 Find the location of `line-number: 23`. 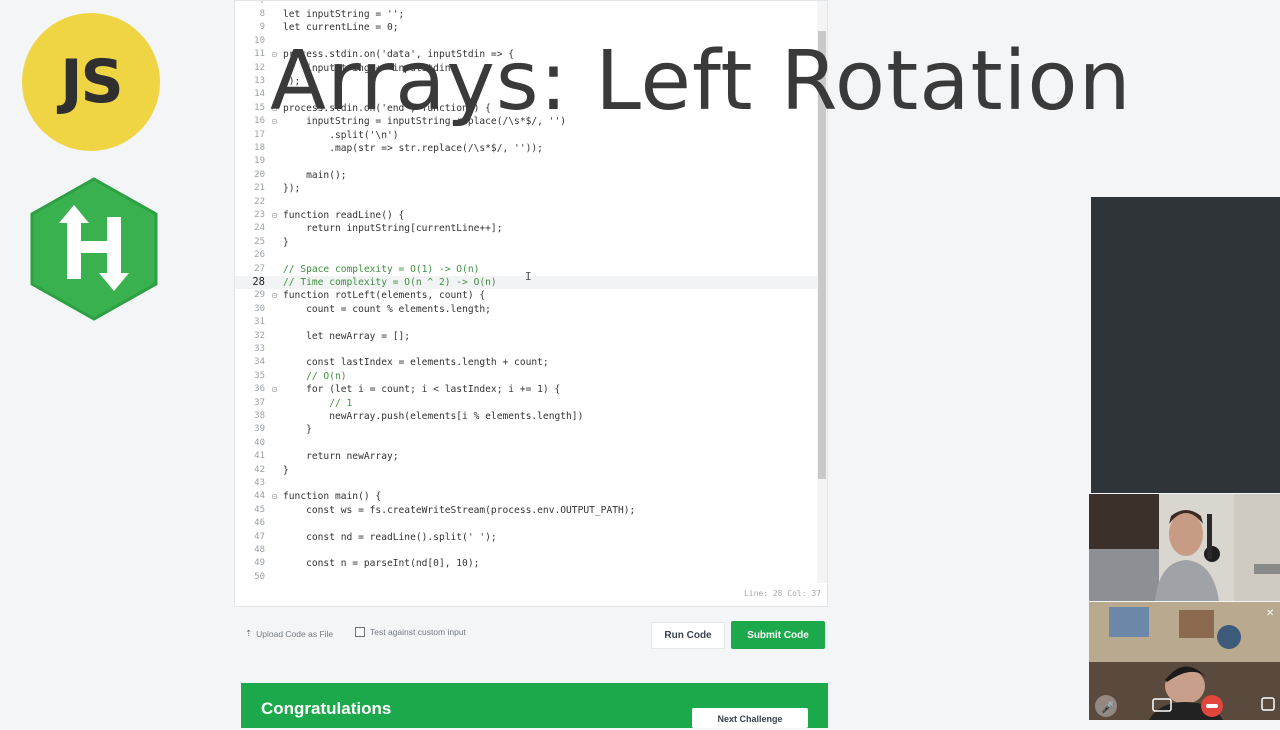

line-number: 23 is located at coordinates (259, 215).